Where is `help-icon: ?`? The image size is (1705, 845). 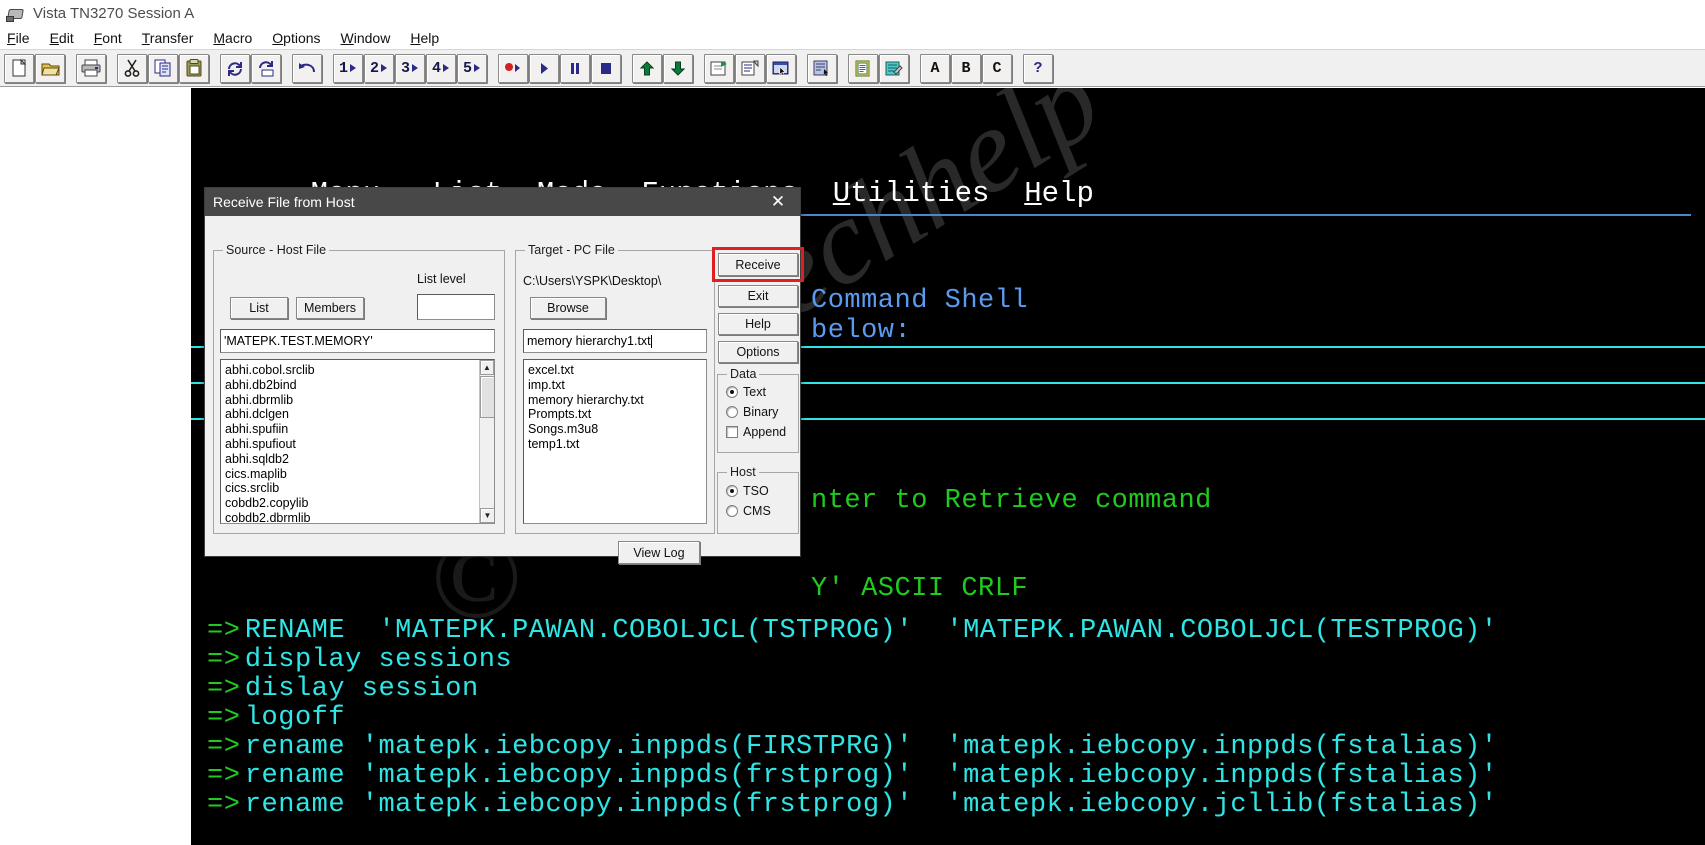 help-icon: ? is located at coordinates (1038, 68).